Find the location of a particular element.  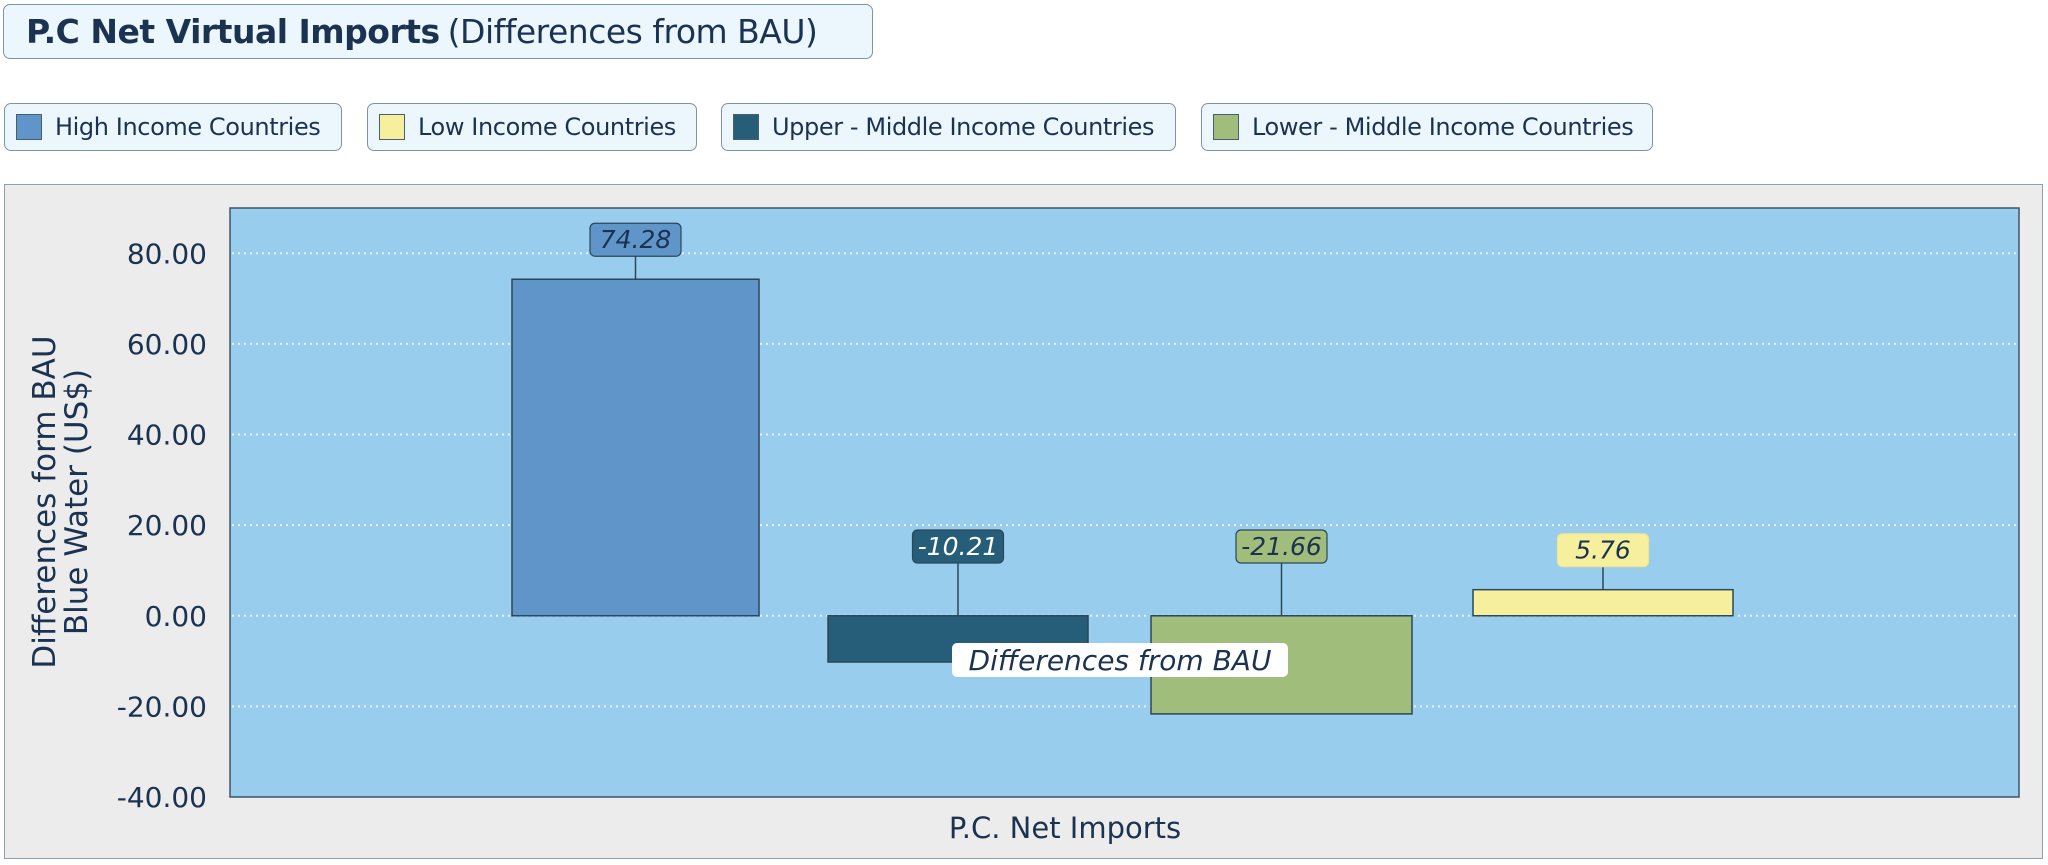

y-tick-label: 20.00 is located at coordinates (167, 525).